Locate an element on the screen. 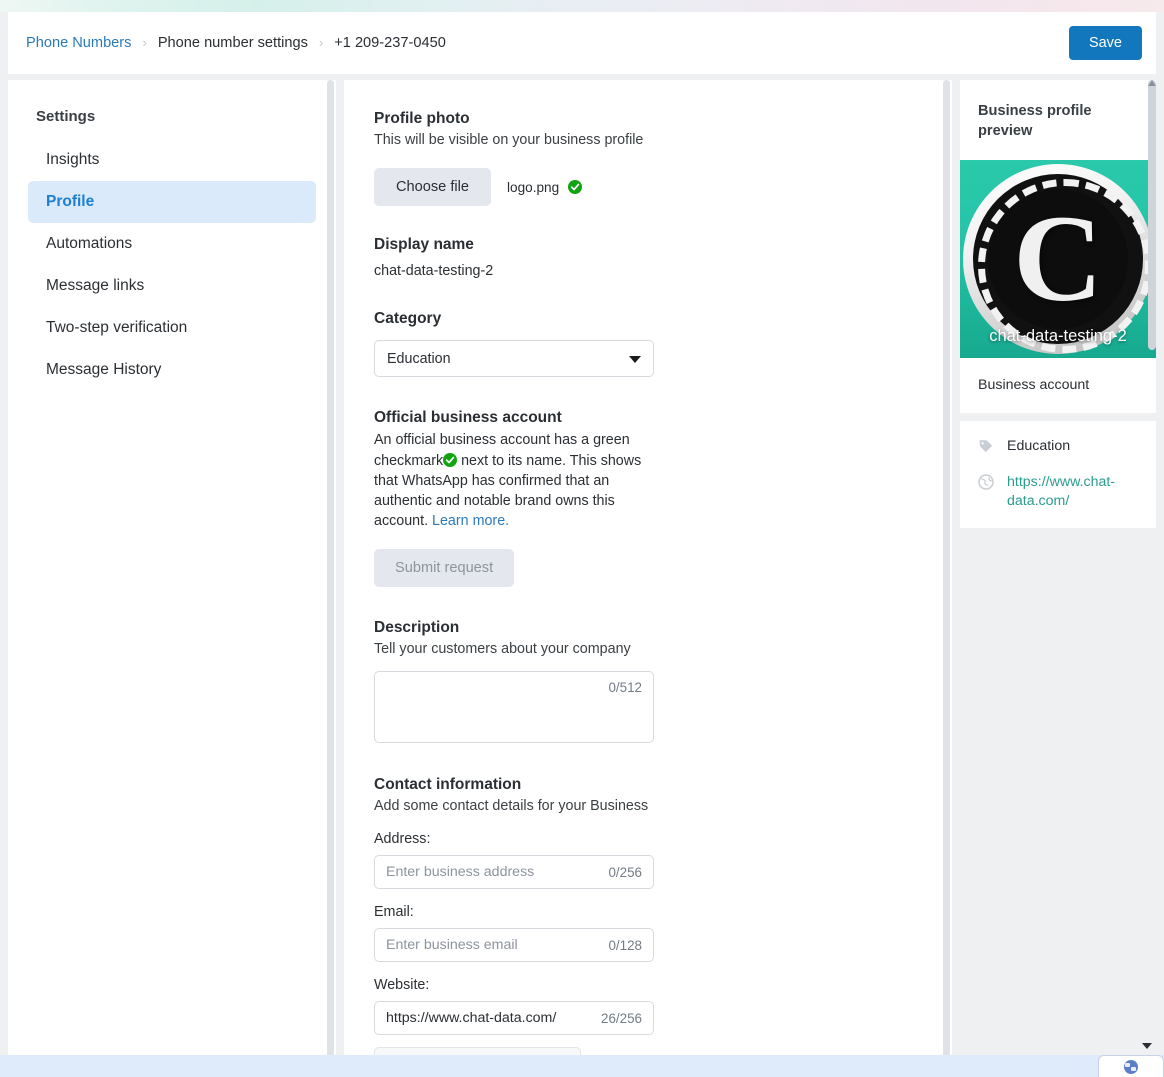 The image size is (1164, 1077). preview-profile-photo: C chat-data-testing-2 is located at coordinates (1058, 259).